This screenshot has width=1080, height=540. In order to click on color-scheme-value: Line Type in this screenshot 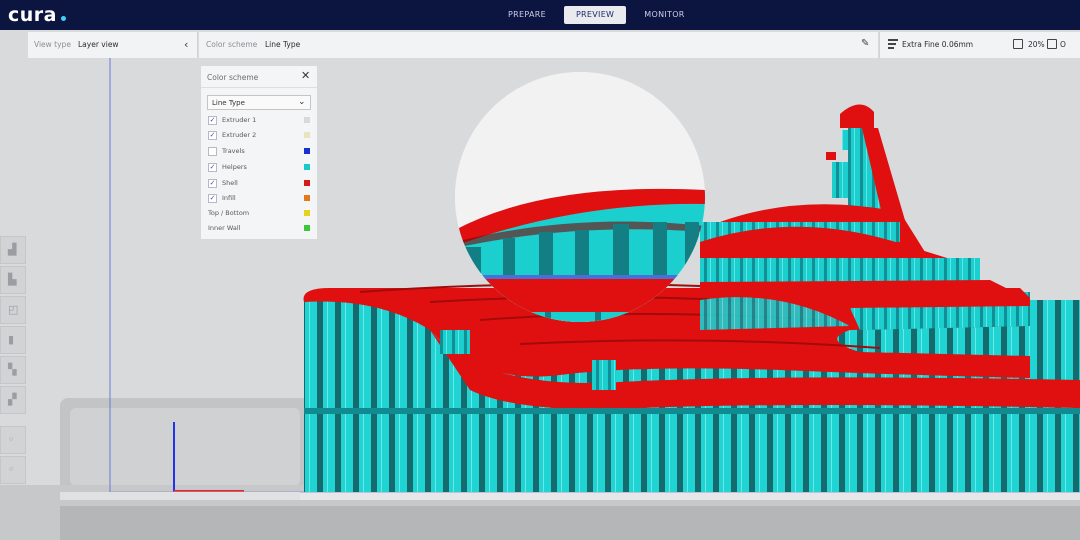, I will do `click(282, 44)`.